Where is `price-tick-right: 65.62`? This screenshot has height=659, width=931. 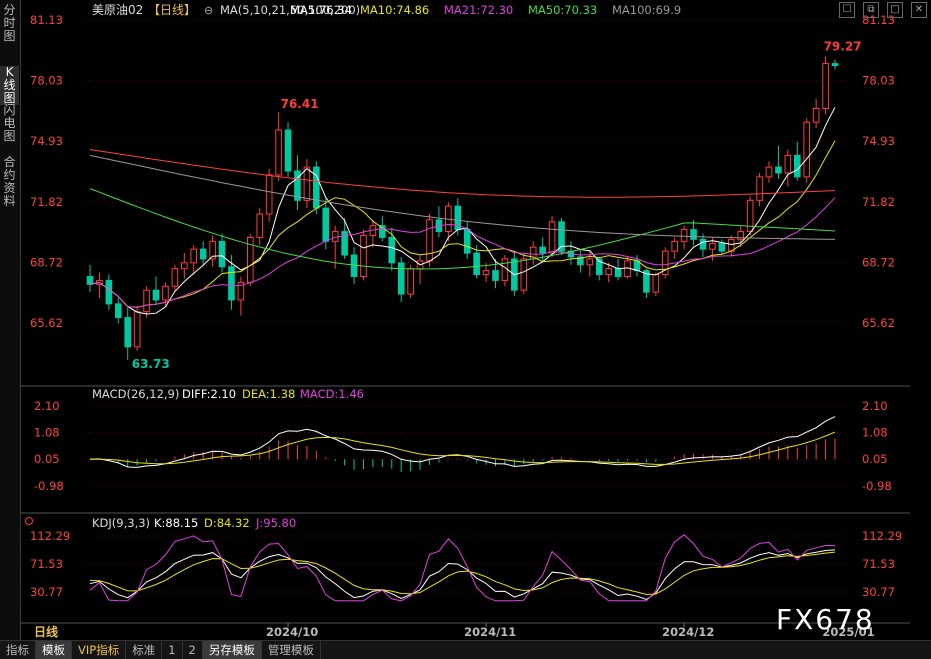 price-tick-right: 65.62 is located at coordinates (878, 323).